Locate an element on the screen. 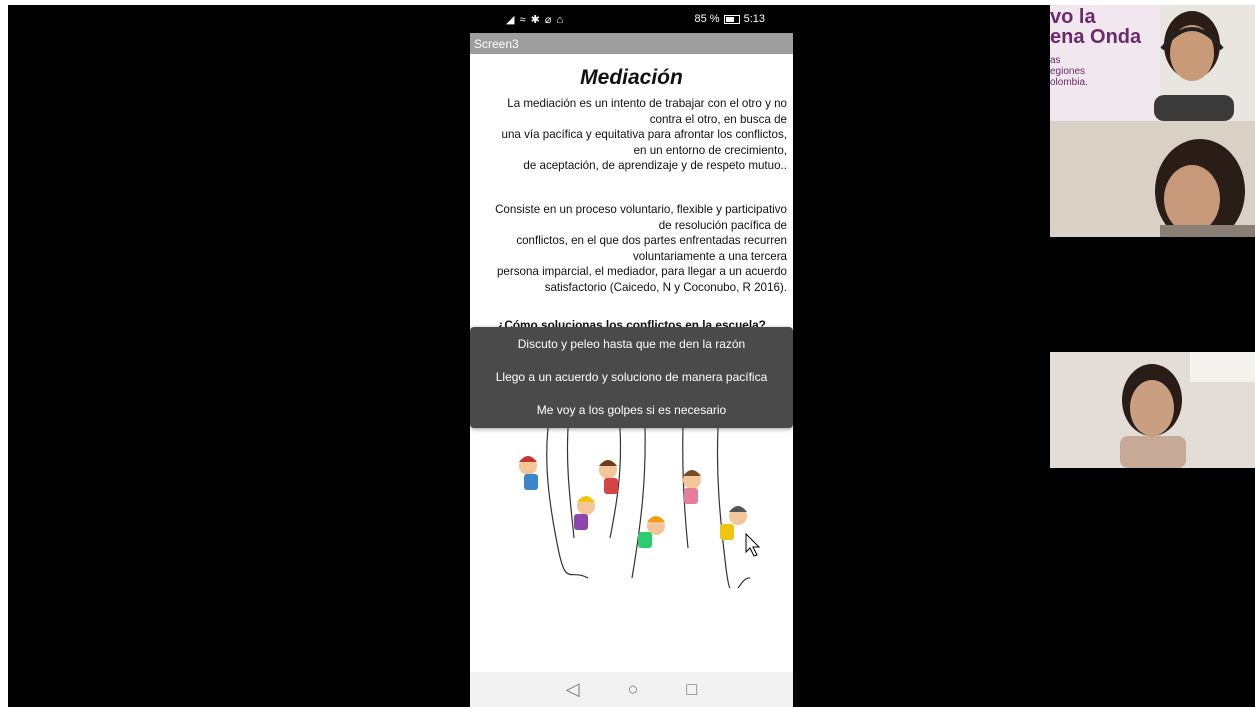  menu-option-fight: Me voy a los golpes si es necesario is located at coordinates (631, 409).